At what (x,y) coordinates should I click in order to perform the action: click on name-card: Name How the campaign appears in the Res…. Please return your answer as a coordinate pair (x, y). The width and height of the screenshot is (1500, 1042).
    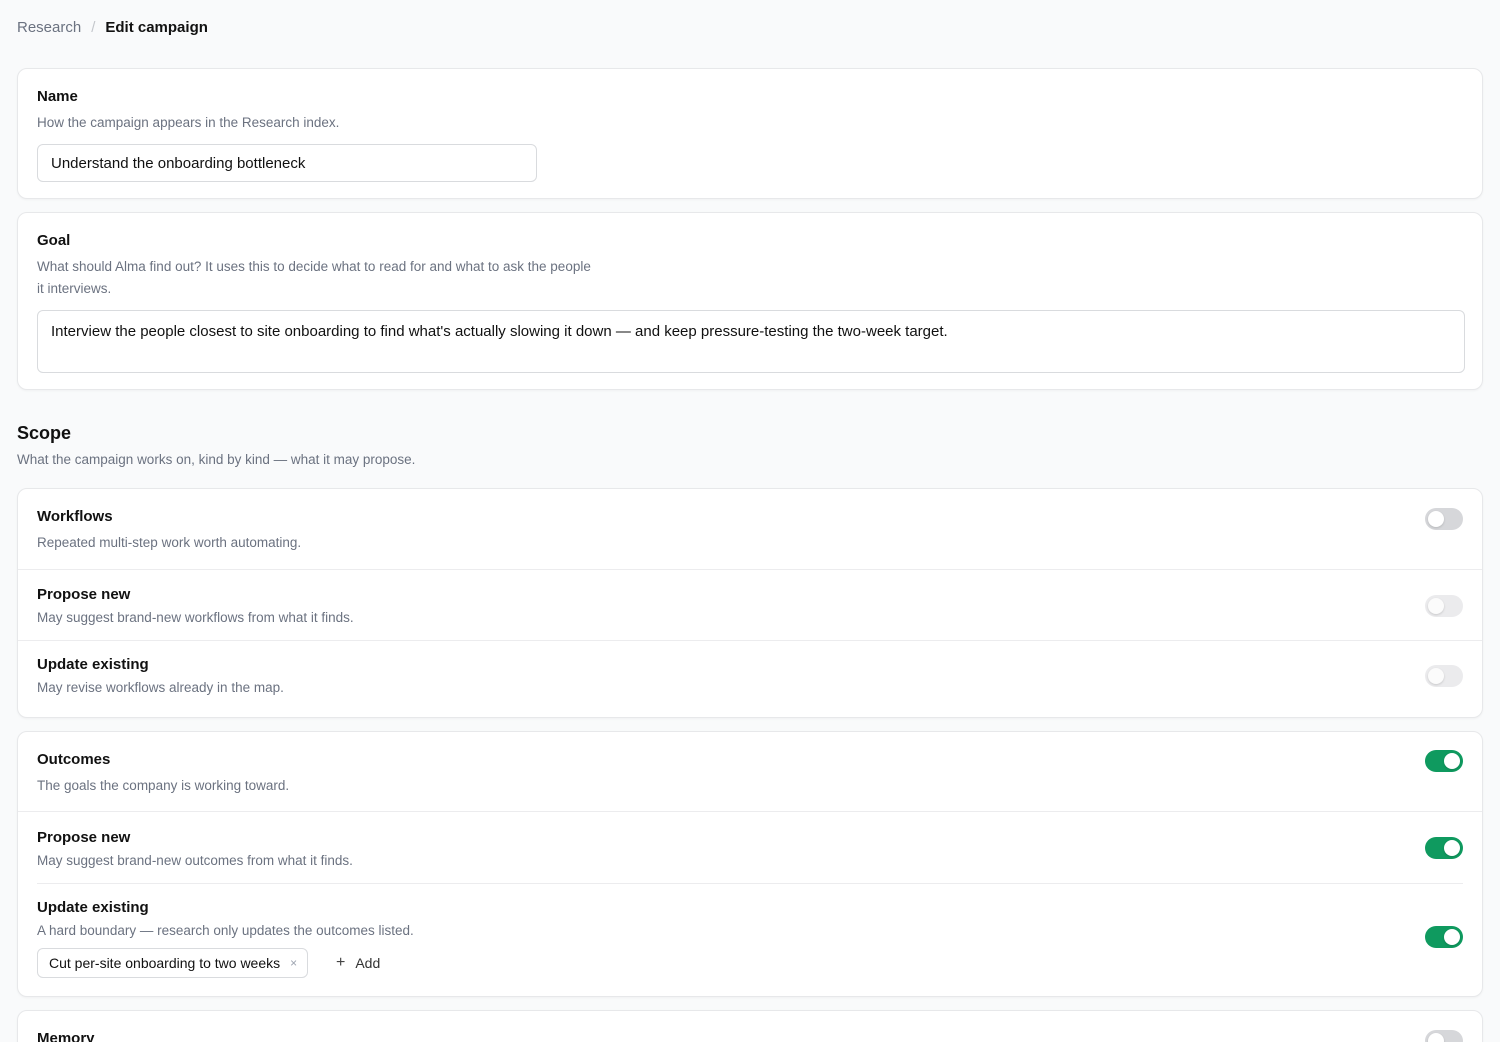
    Looking at the image, I should click on (750, 133).